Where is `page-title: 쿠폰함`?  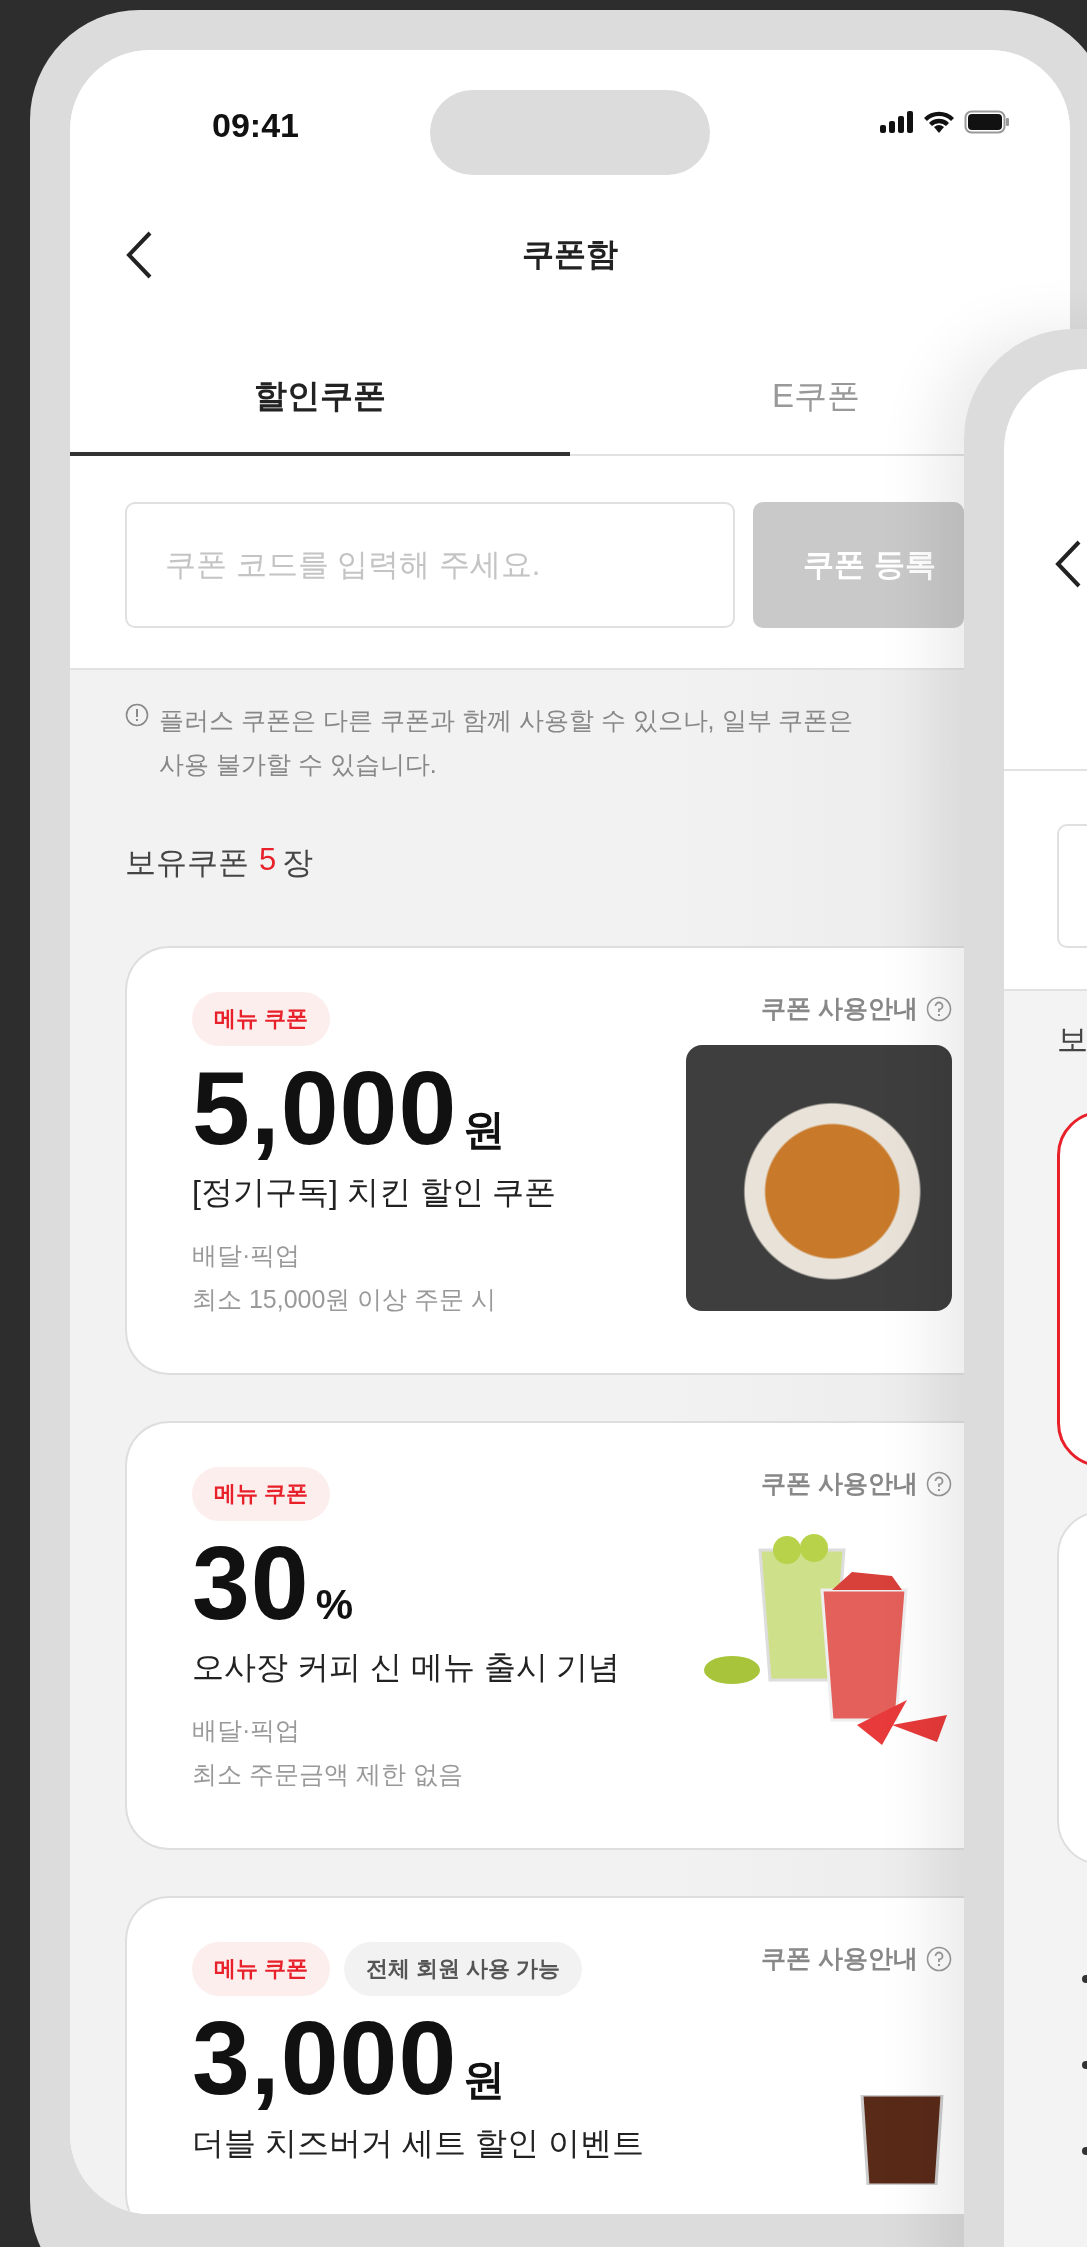
page-title: 쿠폰함 is located at coordinates (570, 254).